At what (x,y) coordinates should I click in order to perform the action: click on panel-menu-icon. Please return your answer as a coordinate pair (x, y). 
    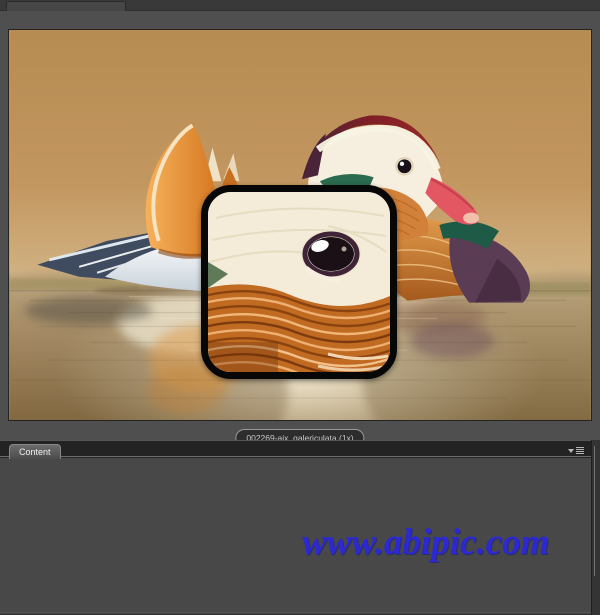
    Looking at the image, I should click on (577, 450).